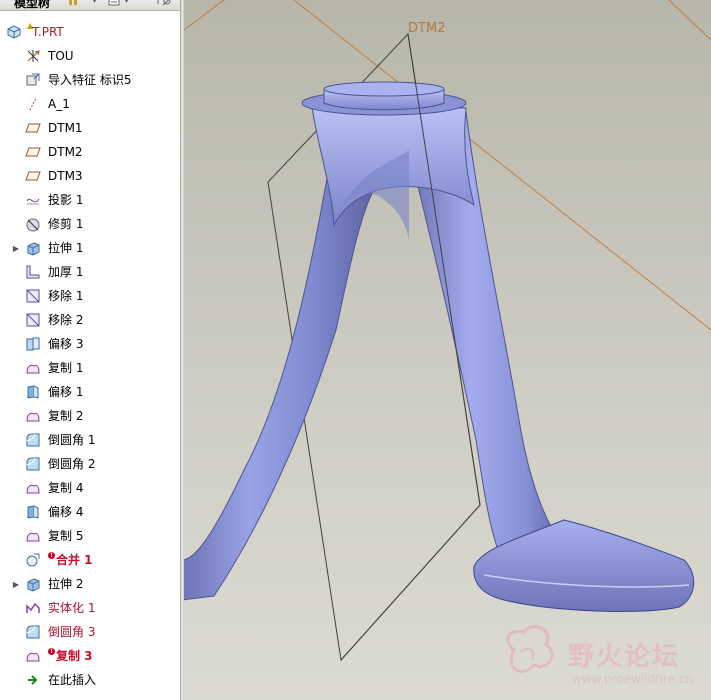 Image resolution: width=711 pixels, height=700 pixels. Describe the element at coordinates (33, 200) in the screenshot. I see `project-curve-icon` at that location.